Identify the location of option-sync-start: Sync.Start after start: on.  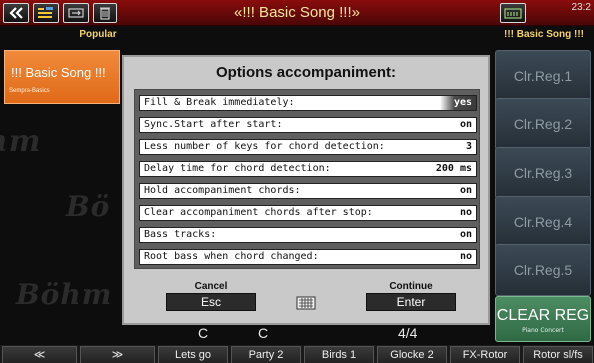
(308, 125).